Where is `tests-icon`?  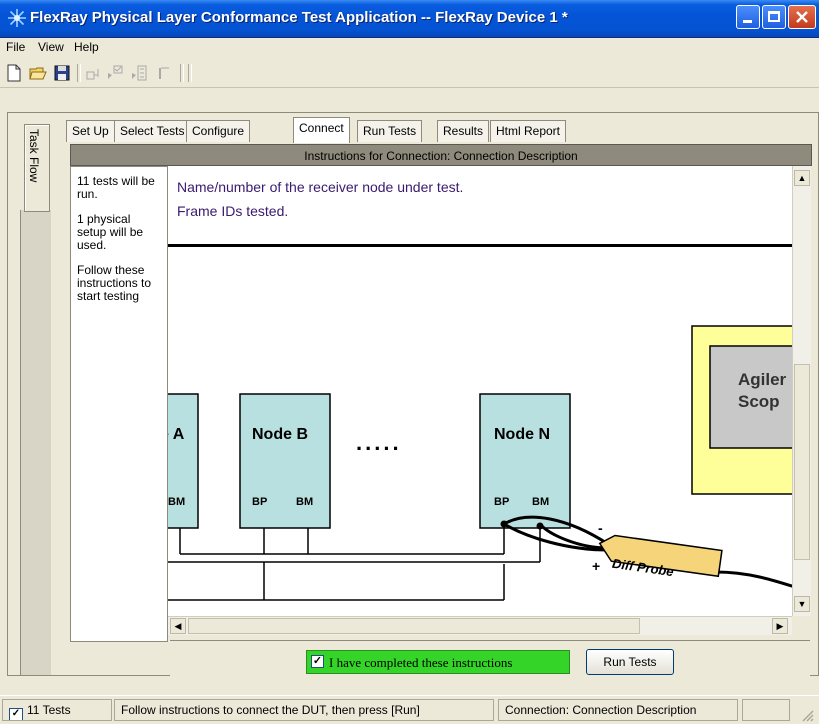 tests-icon is located at coordinates (140, 73).